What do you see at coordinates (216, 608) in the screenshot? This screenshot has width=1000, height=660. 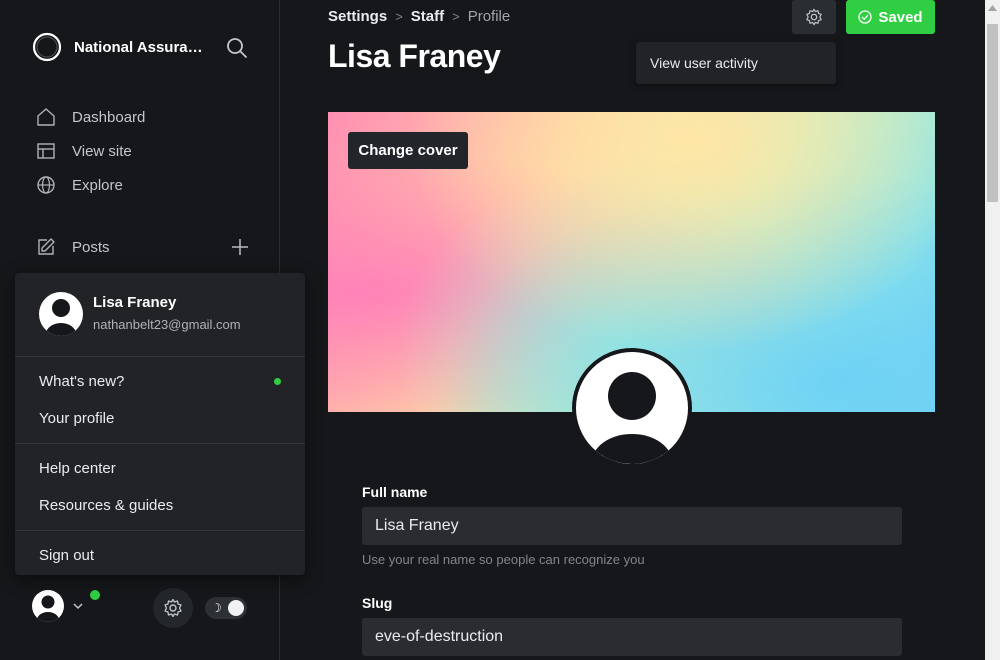 I see `moon-icon: ☽` at bounding box center [216, 608].